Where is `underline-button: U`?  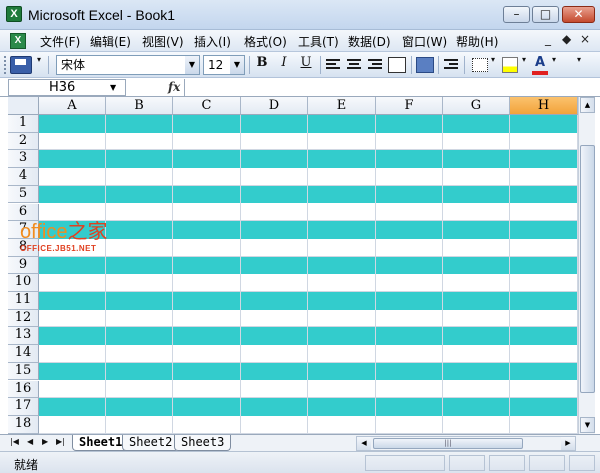 underline-button: U is located at coordinates (306, 65).